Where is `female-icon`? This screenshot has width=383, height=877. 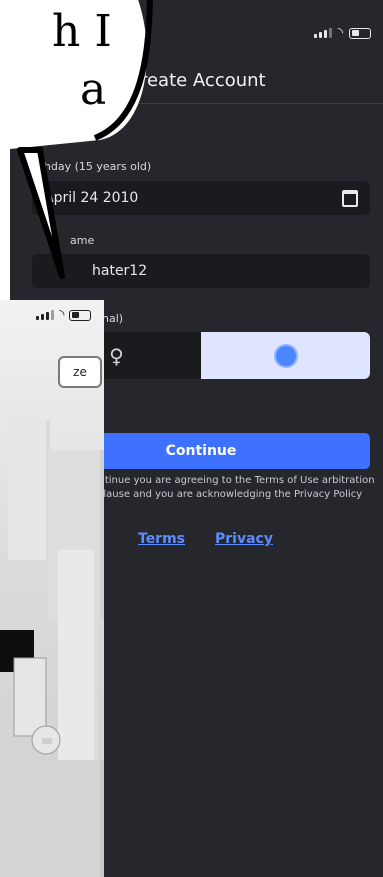
female-icon is located at coordinates (285, 355).